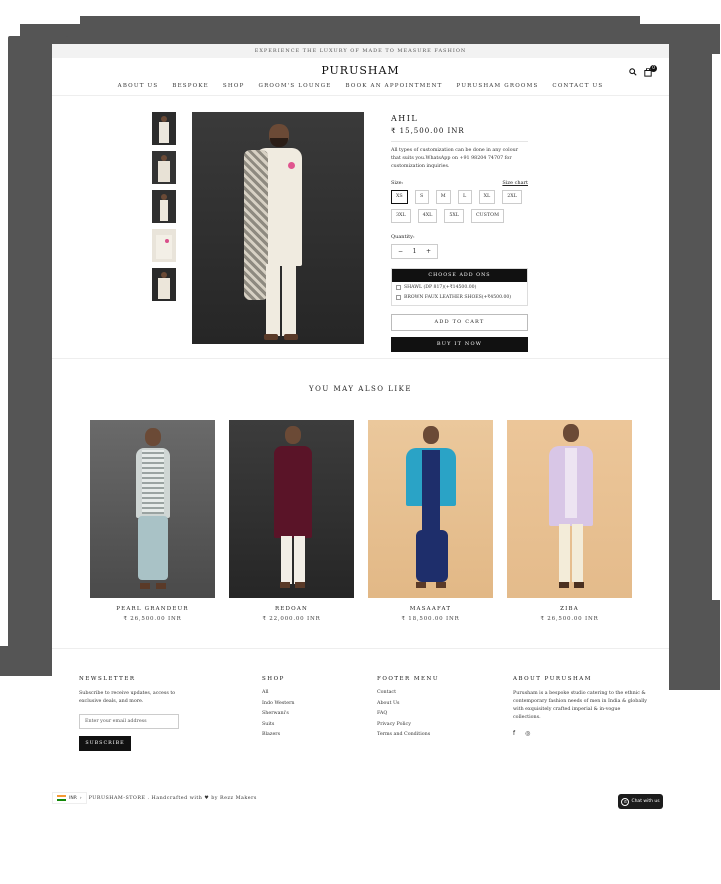 This screenshot has height=884, width=721. Describe the element at coordinates (580, 733) in the screenshot. I see `social-links: f ◎` at that location.